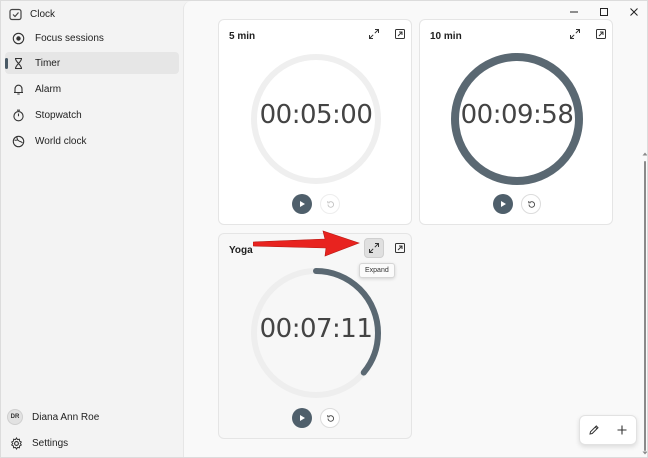 The width and height of the screenshot is (648, 458). What do you see at coordinates (92, 115) in the screenshot?
I see `sidebar-item-stopwatch: Stopwatch` at bounding box center [92, 115].